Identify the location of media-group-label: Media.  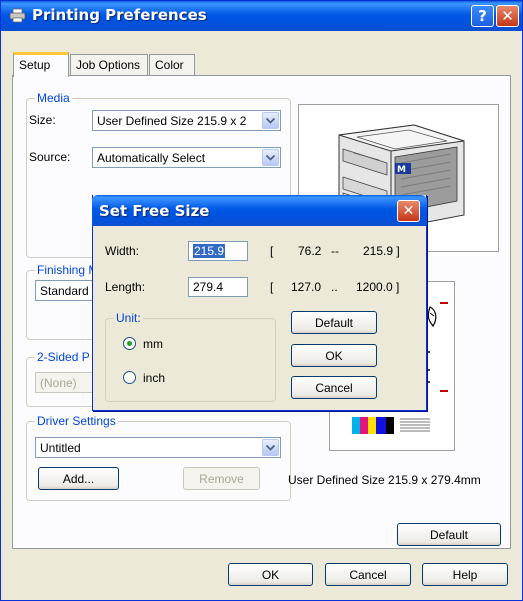
(53, 98).